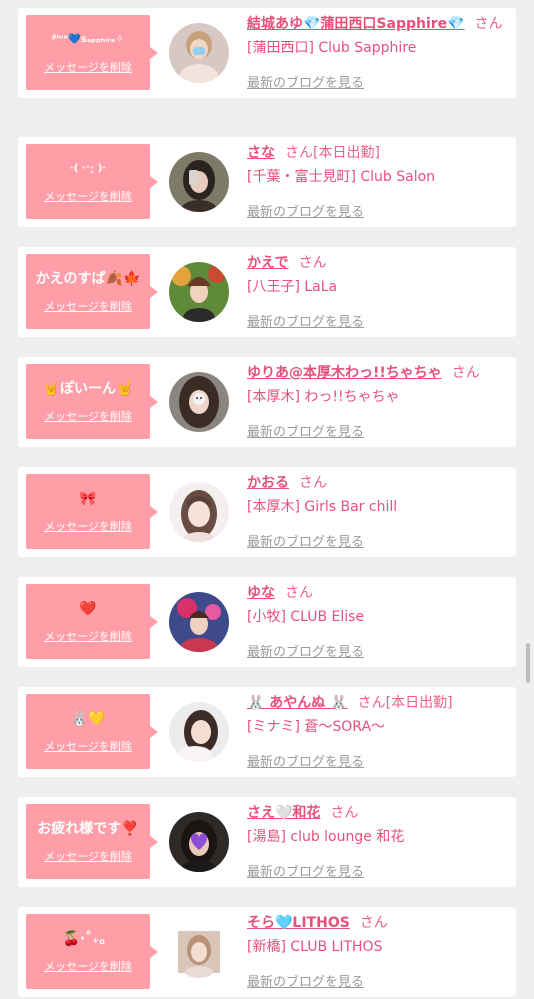  I want to click on shop-name: [小牧] CLUB Elise, so click(306, 617).